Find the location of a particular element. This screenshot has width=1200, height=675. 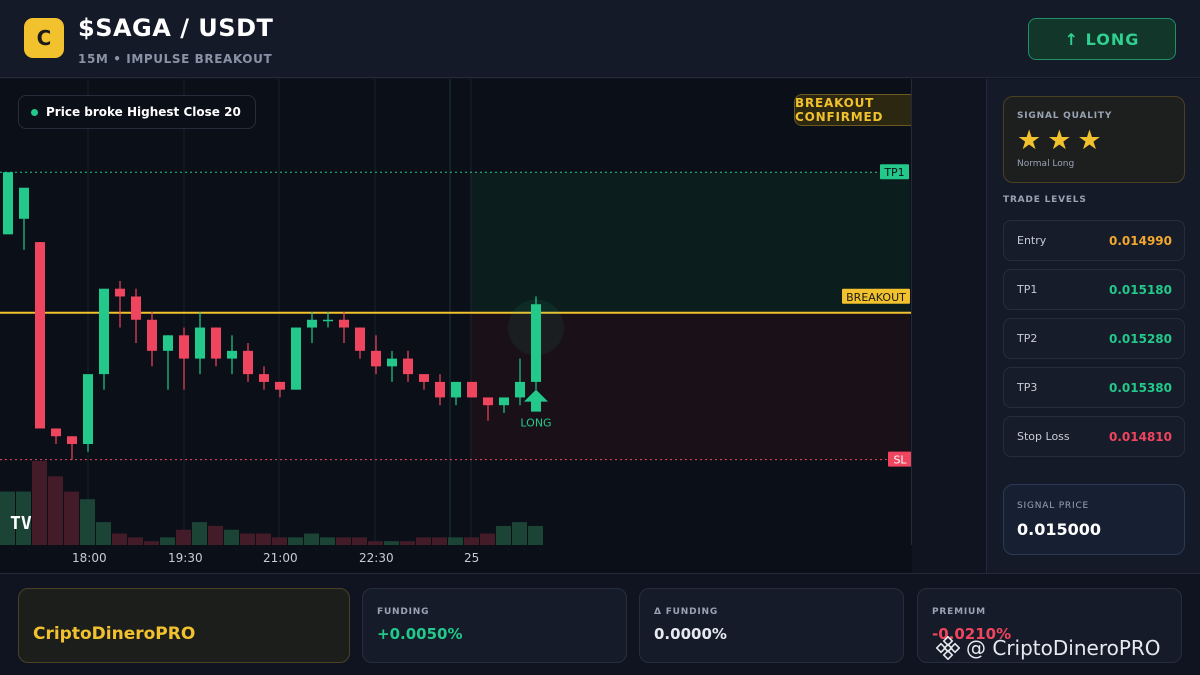

delta-funding-label: Δ FUNDING is located at coordinates (686, 612).